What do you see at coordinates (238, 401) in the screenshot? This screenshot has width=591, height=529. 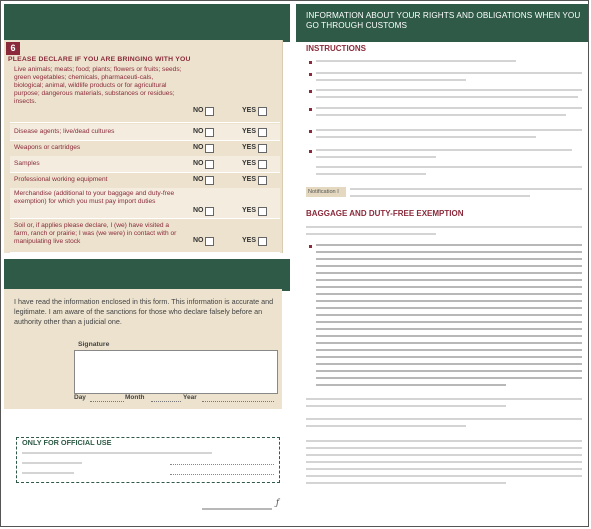 I see `year-field` at bounding box center [238, 401].